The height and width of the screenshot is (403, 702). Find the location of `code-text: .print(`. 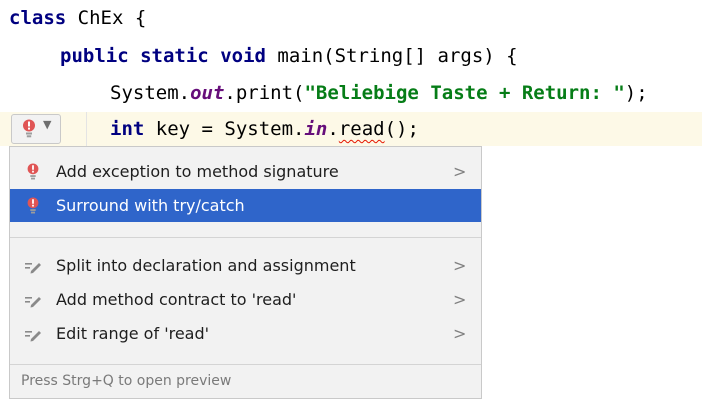

code-text: .print( is located at coordinates (264, 93).